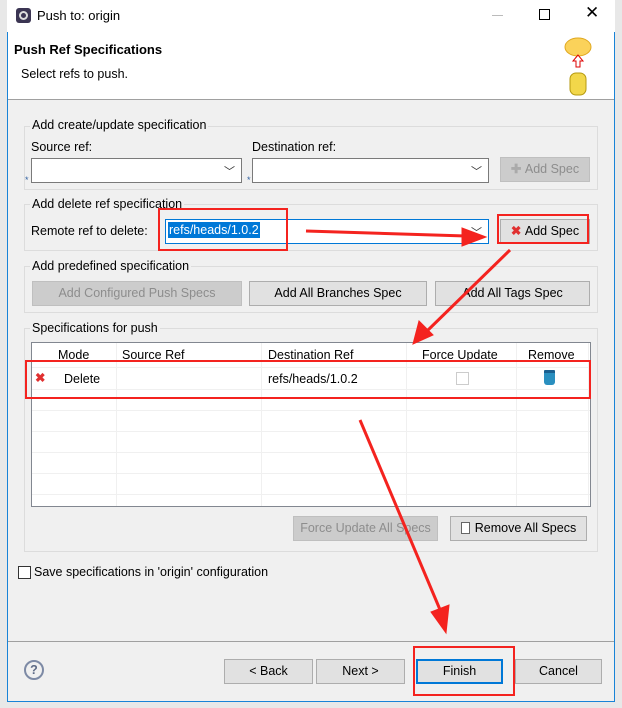 The width and height of the screenshot is (622, 708). Describe the element at coordinates (467, 291) in the screenshot. I see `arrow-to-table` at that location.